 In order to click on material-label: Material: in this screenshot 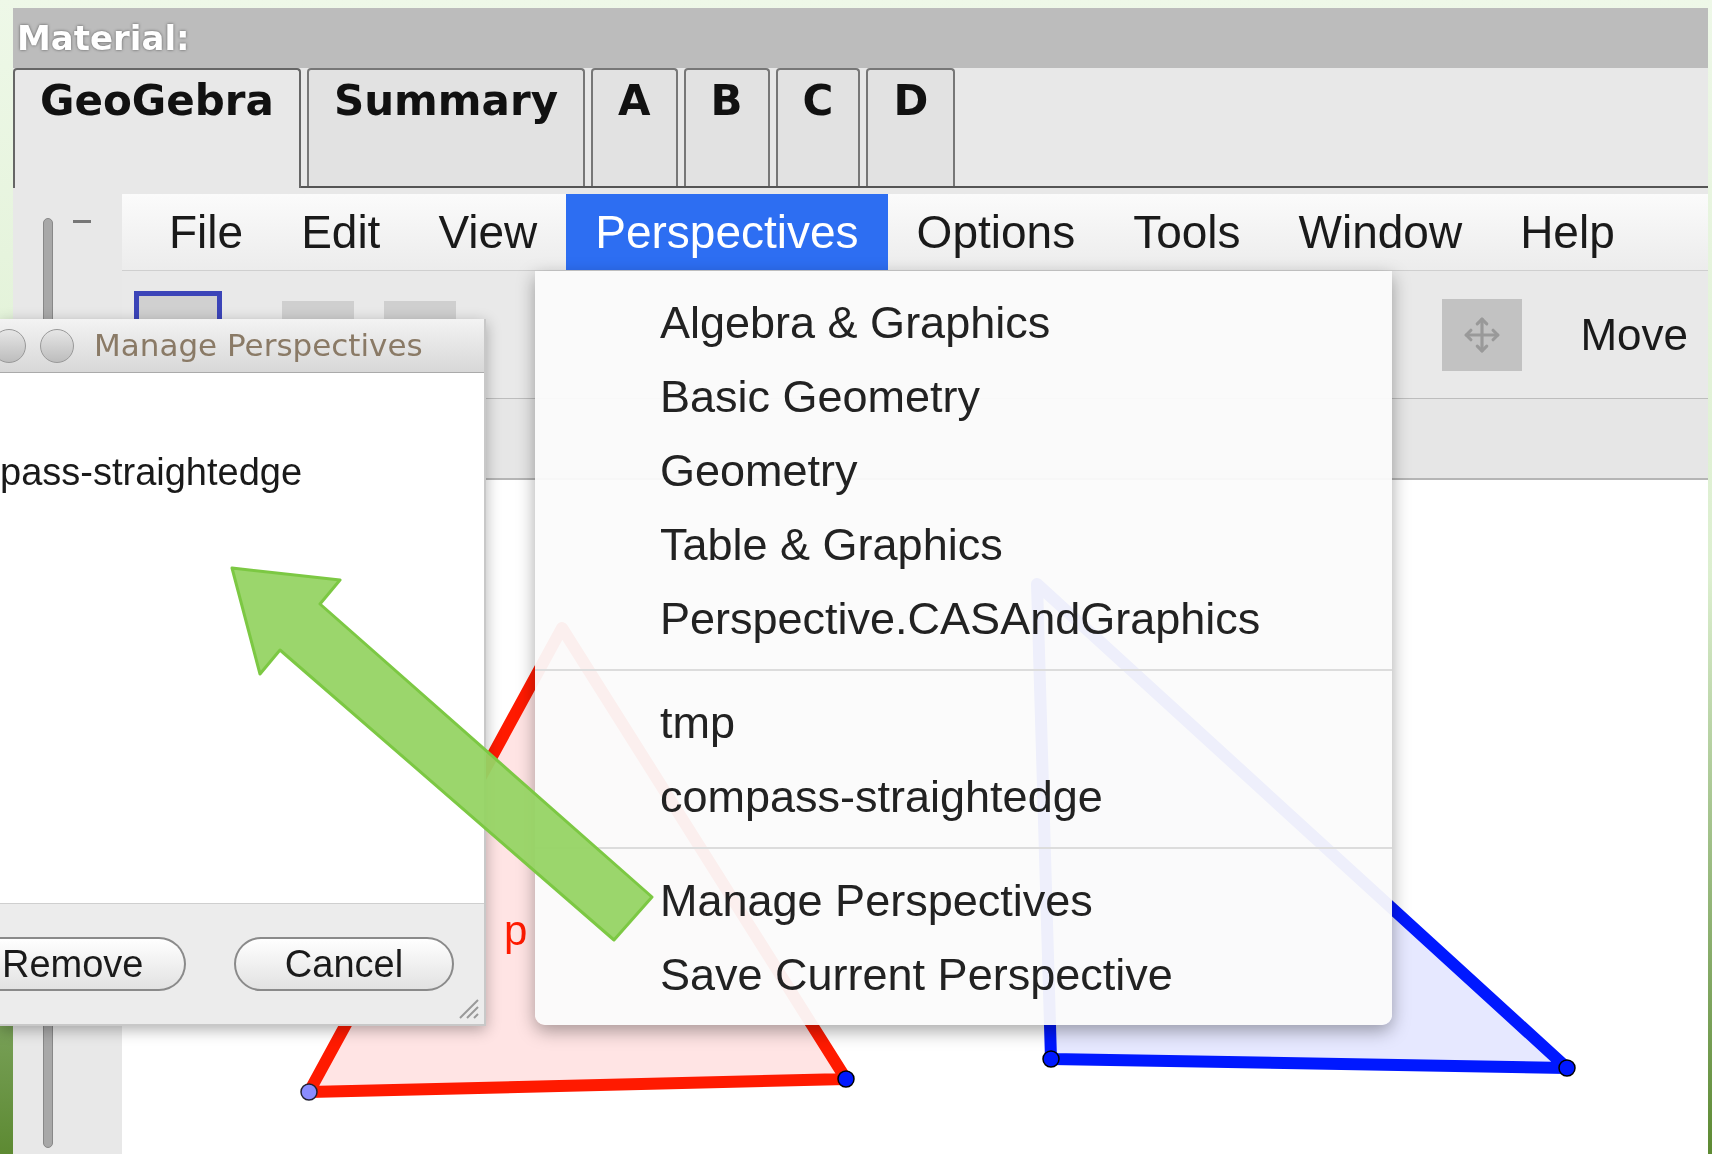, I will do `click(103, 38)`.